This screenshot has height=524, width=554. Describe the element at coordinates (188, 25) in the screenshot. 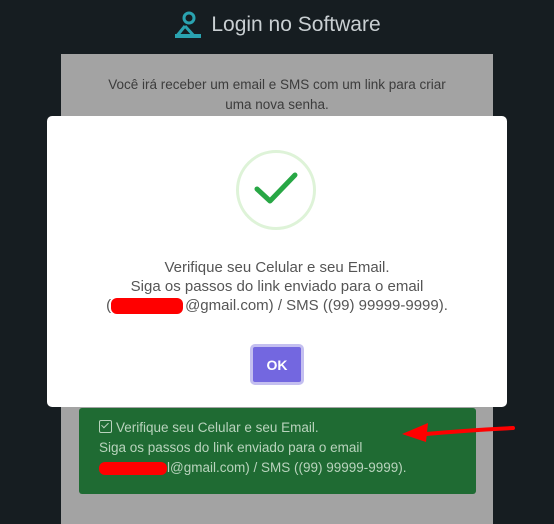

I see `user-settings-icon` at that location.